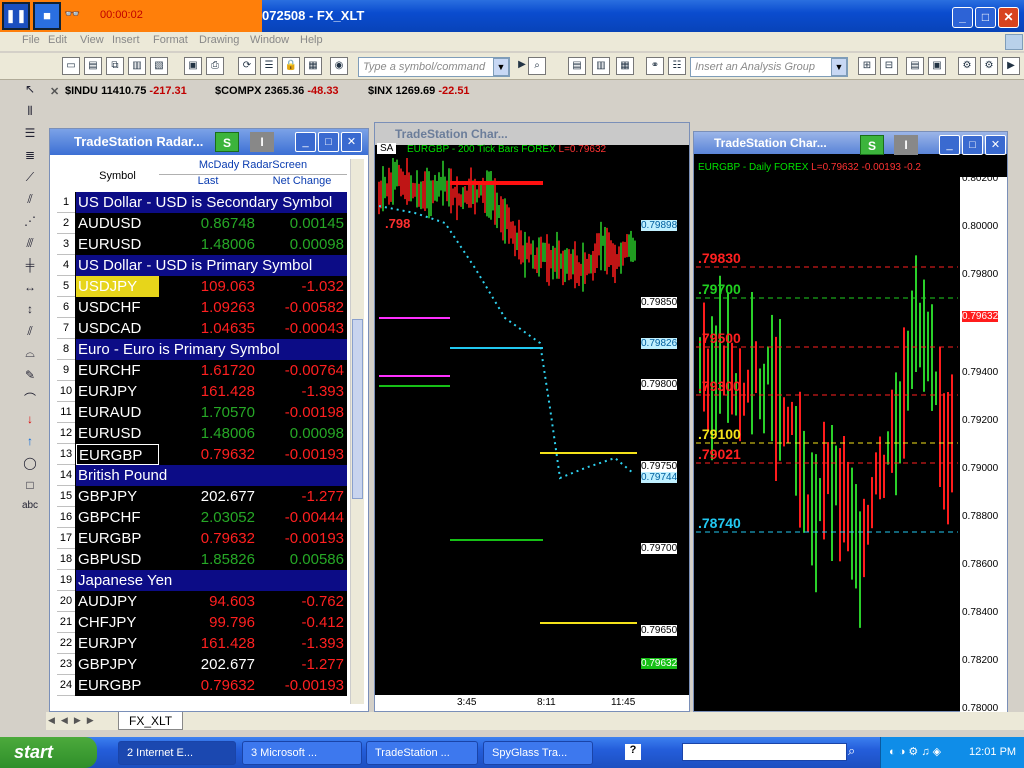  I want to click on chart2-close-button: ✕, so click(995, 145).